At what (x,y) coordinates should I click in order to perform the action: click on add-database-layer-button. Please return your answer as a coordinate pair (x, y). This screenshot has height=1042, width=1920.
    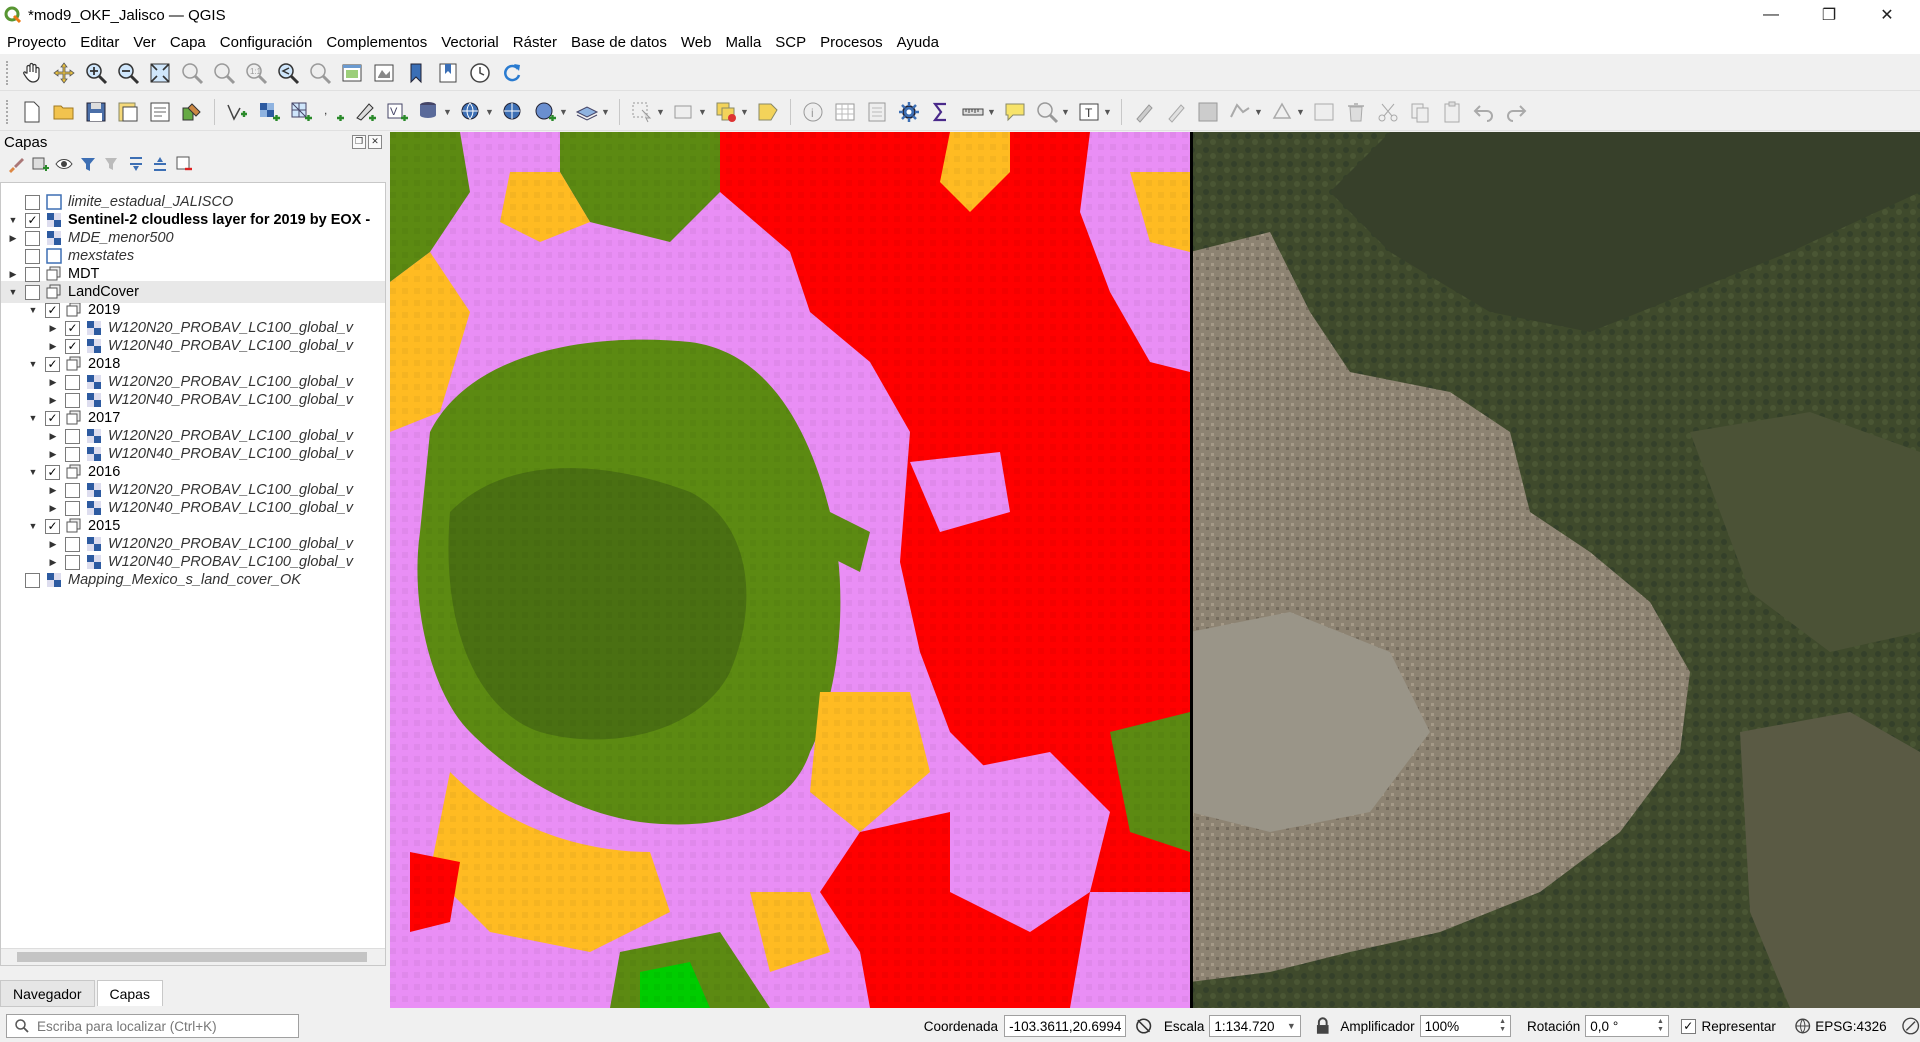
    Looking at the image, I should click on (429, 112).